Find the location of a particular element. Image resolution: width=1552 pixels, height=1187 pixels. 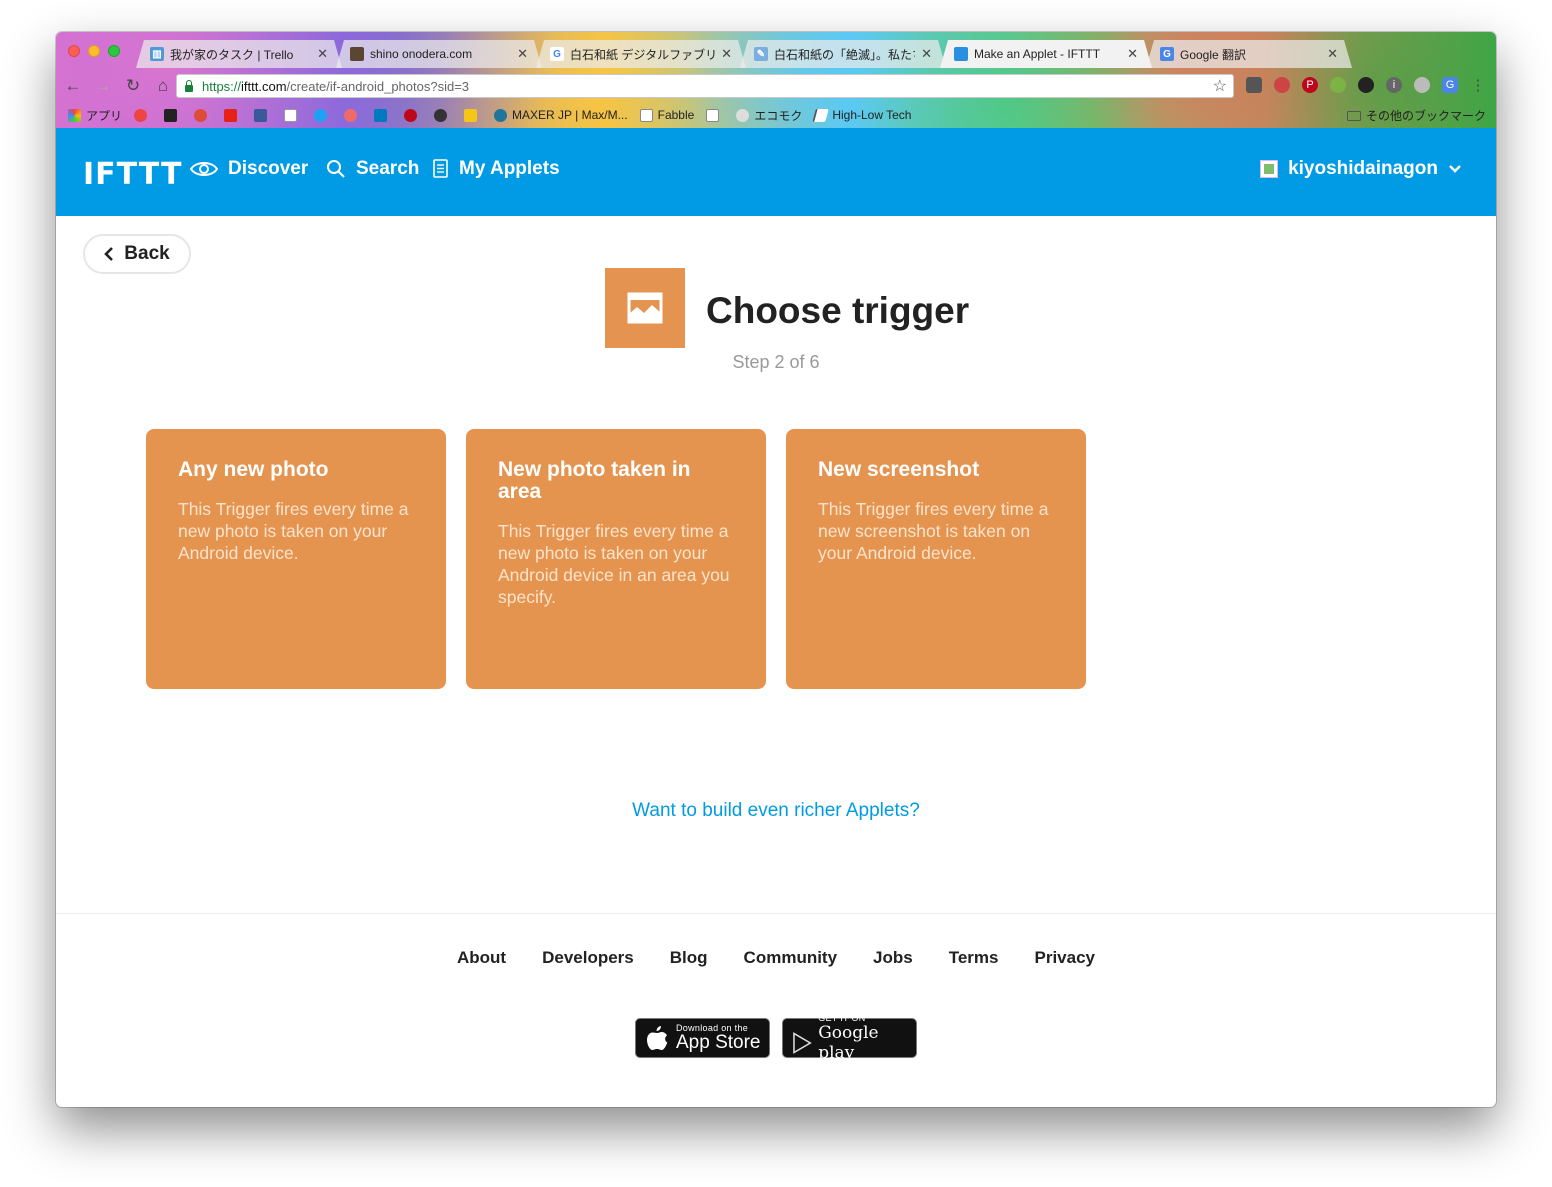

google-favicon-icon: G is located at coordinates (557, 54).